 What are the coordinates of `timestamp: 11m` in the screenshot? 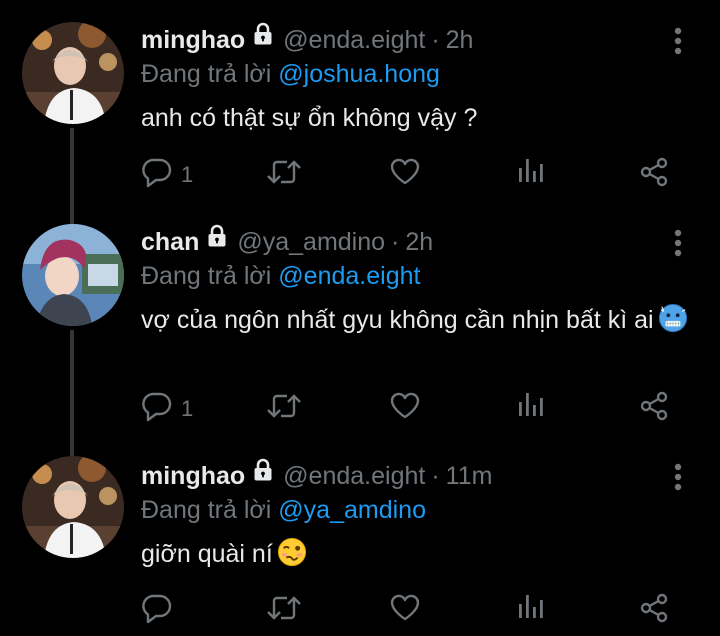 It's located at (469, 476).